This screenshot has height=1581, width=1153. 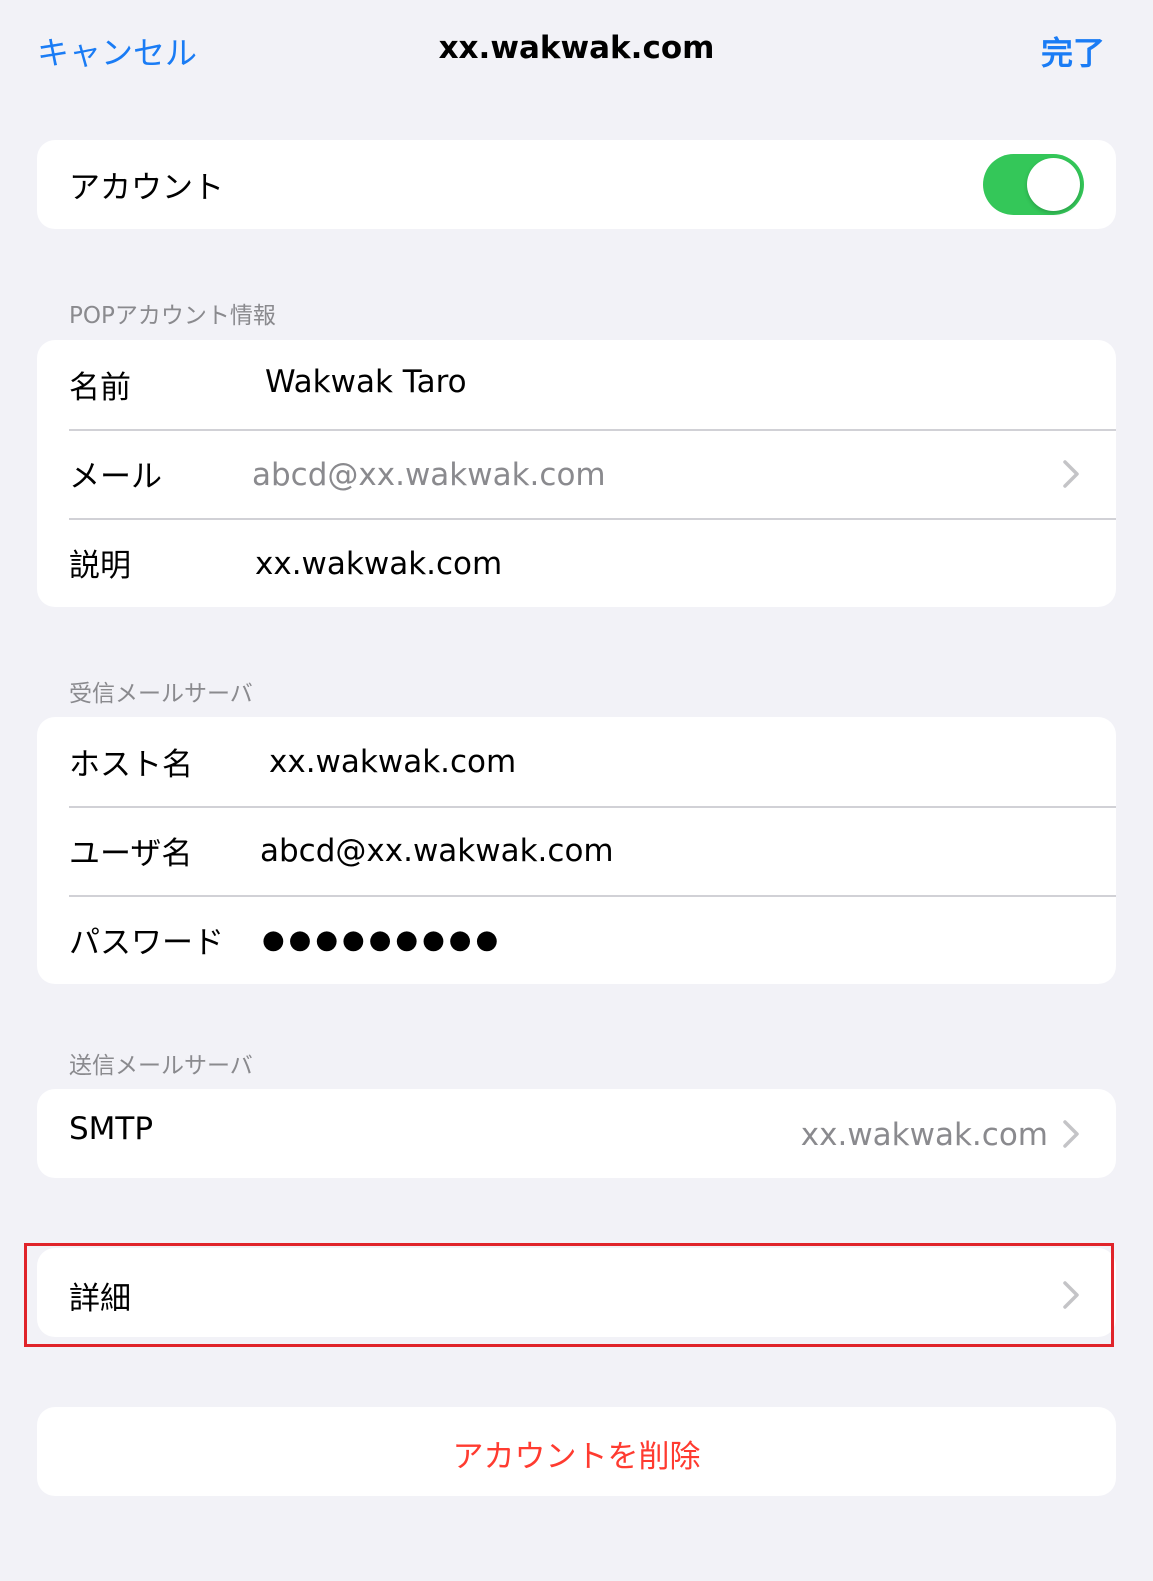 I want to click on host-label: ホスト名, so click(x=131, y=765).